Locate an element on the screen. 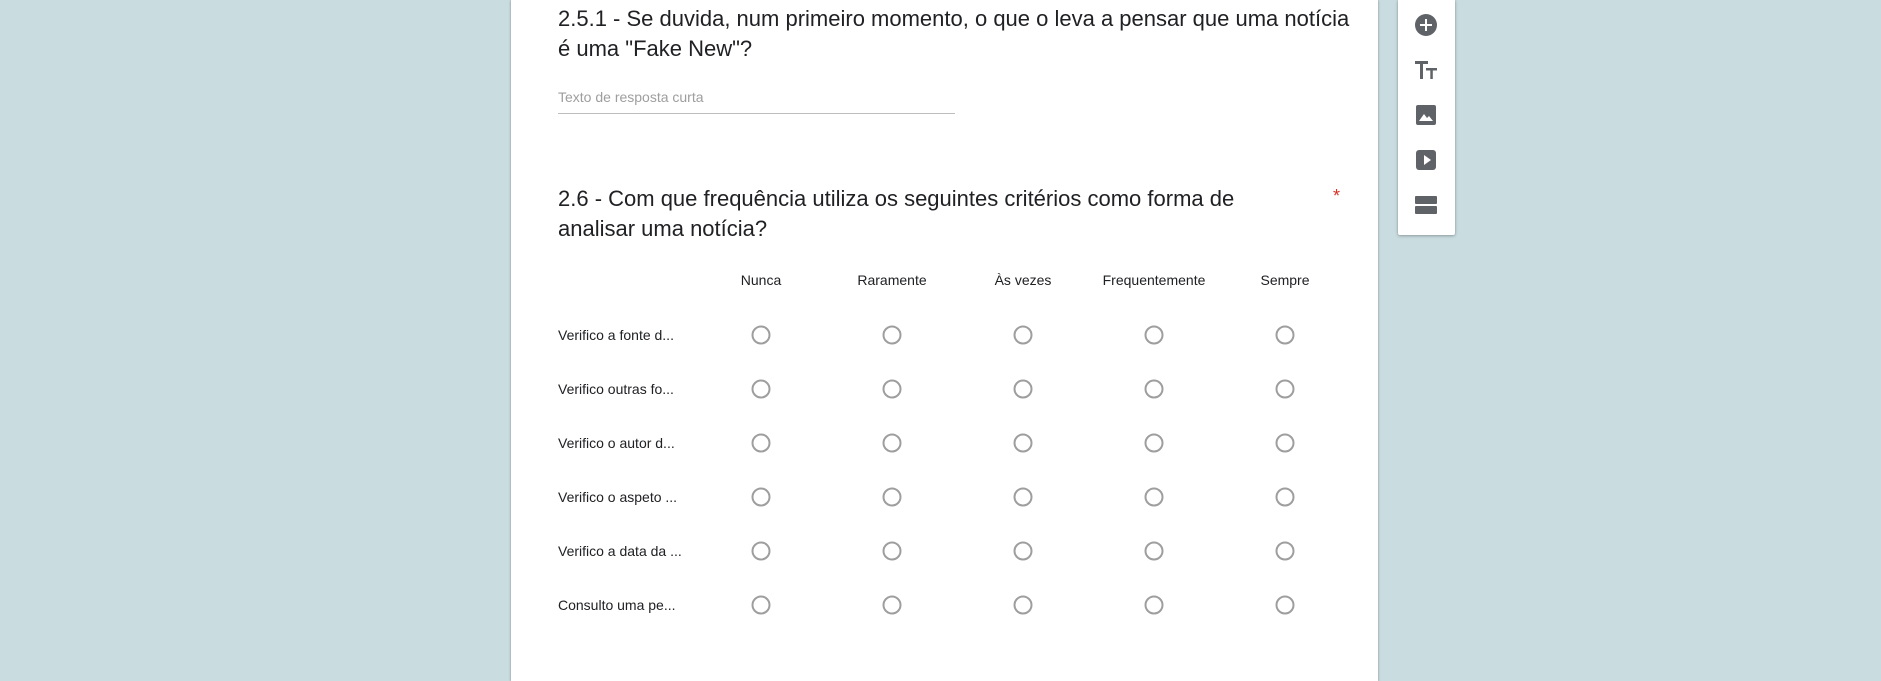 The image size is (1881, 681). section-icon is located at coordinates (1426, 205).